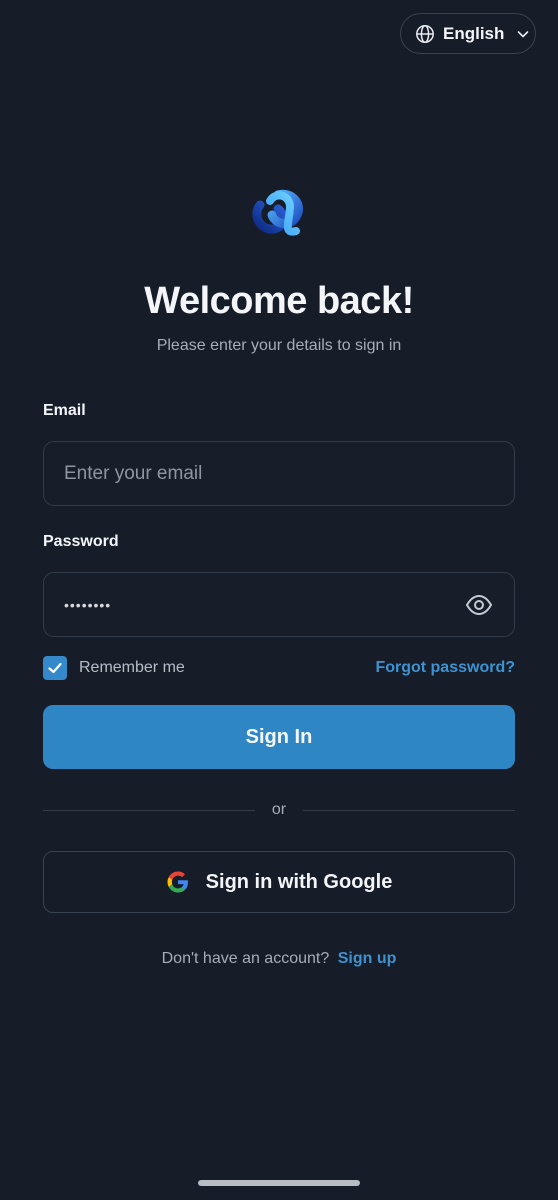 This screenshot has height=1200, width=558. I want to click on email-field, so click(279, 473).